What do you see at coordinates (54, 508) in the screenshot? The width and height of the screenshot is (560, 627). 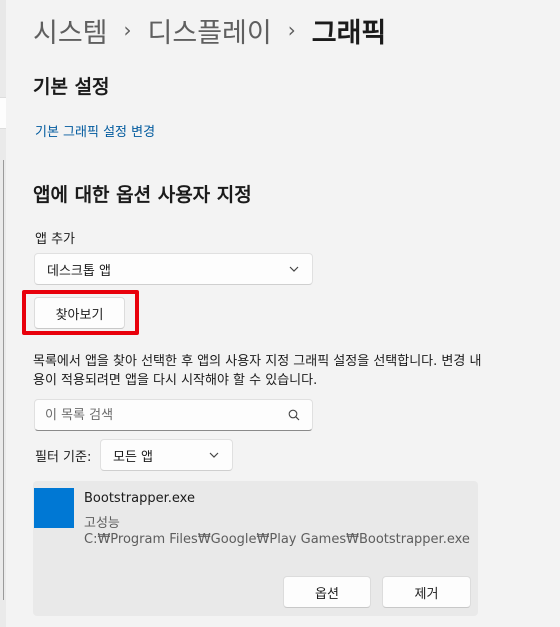 I see `app-icon` at bounding box center [54, 508].